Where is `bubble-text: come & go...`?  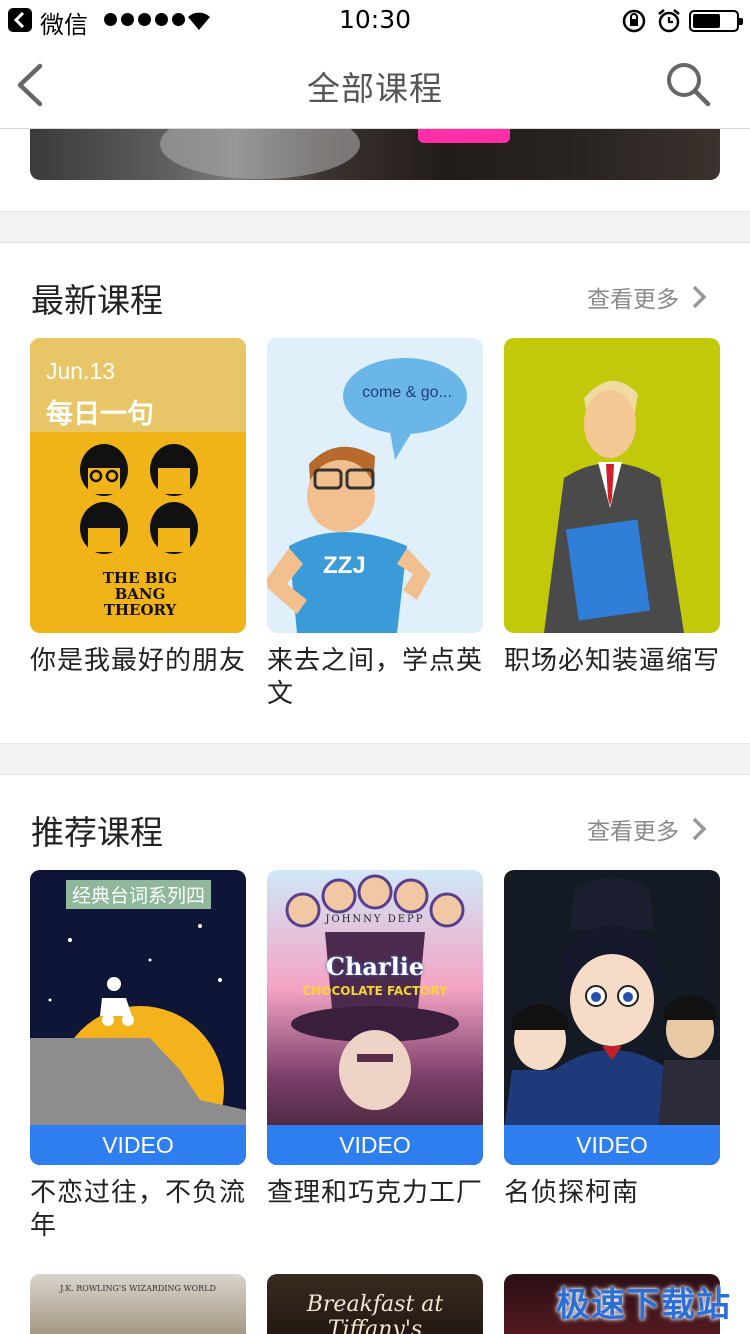
bubble-text: come & go... is located at coordinates (407, 392).